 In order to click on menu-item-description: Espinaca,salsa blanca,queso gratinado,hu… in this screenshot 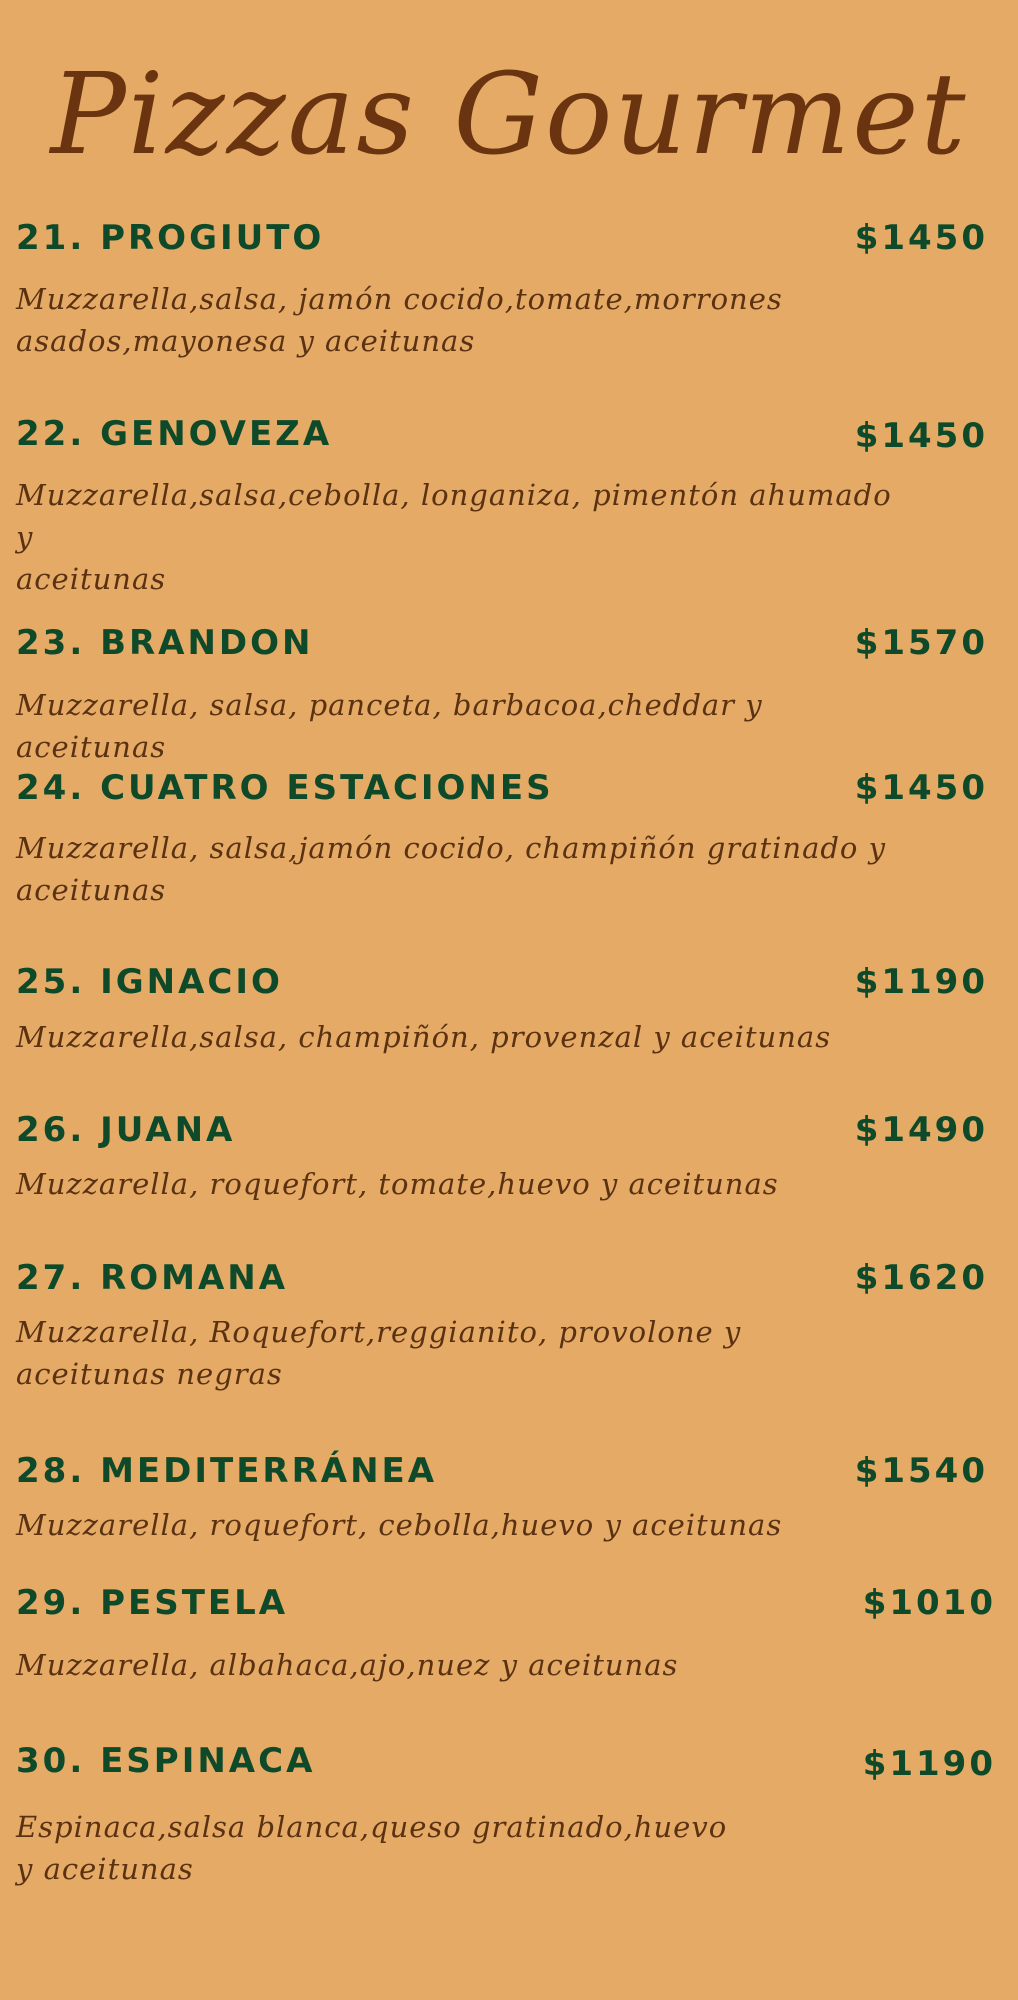, I will do `click(372, 1848)`.